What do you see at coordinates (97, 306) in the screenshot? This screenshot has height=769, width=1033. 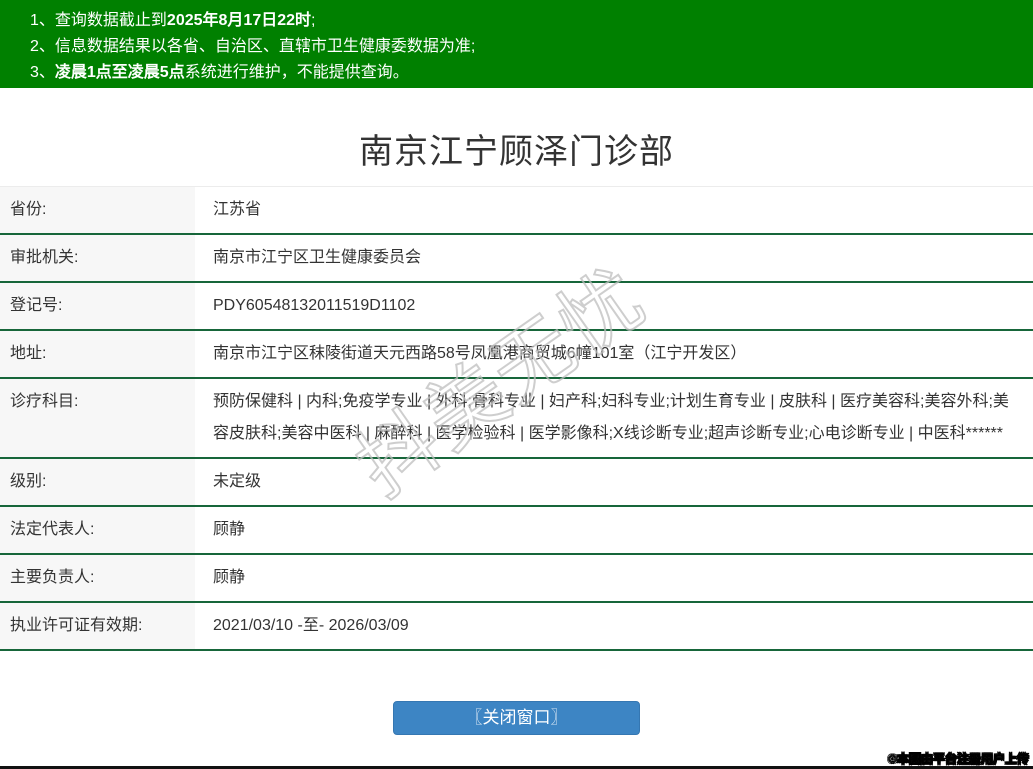 I see `row-label: 登记号:` at bounding box center [97, 306].